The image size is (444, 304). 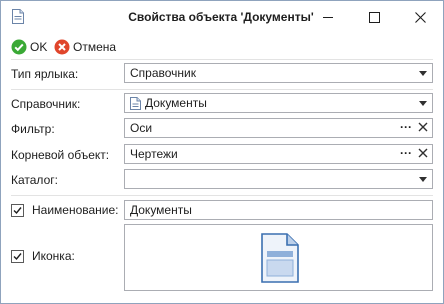 What do you see at coordinates (176, 103) in the screenshot?
I see `directory-value: Документы` at bounding box center [176, 103].